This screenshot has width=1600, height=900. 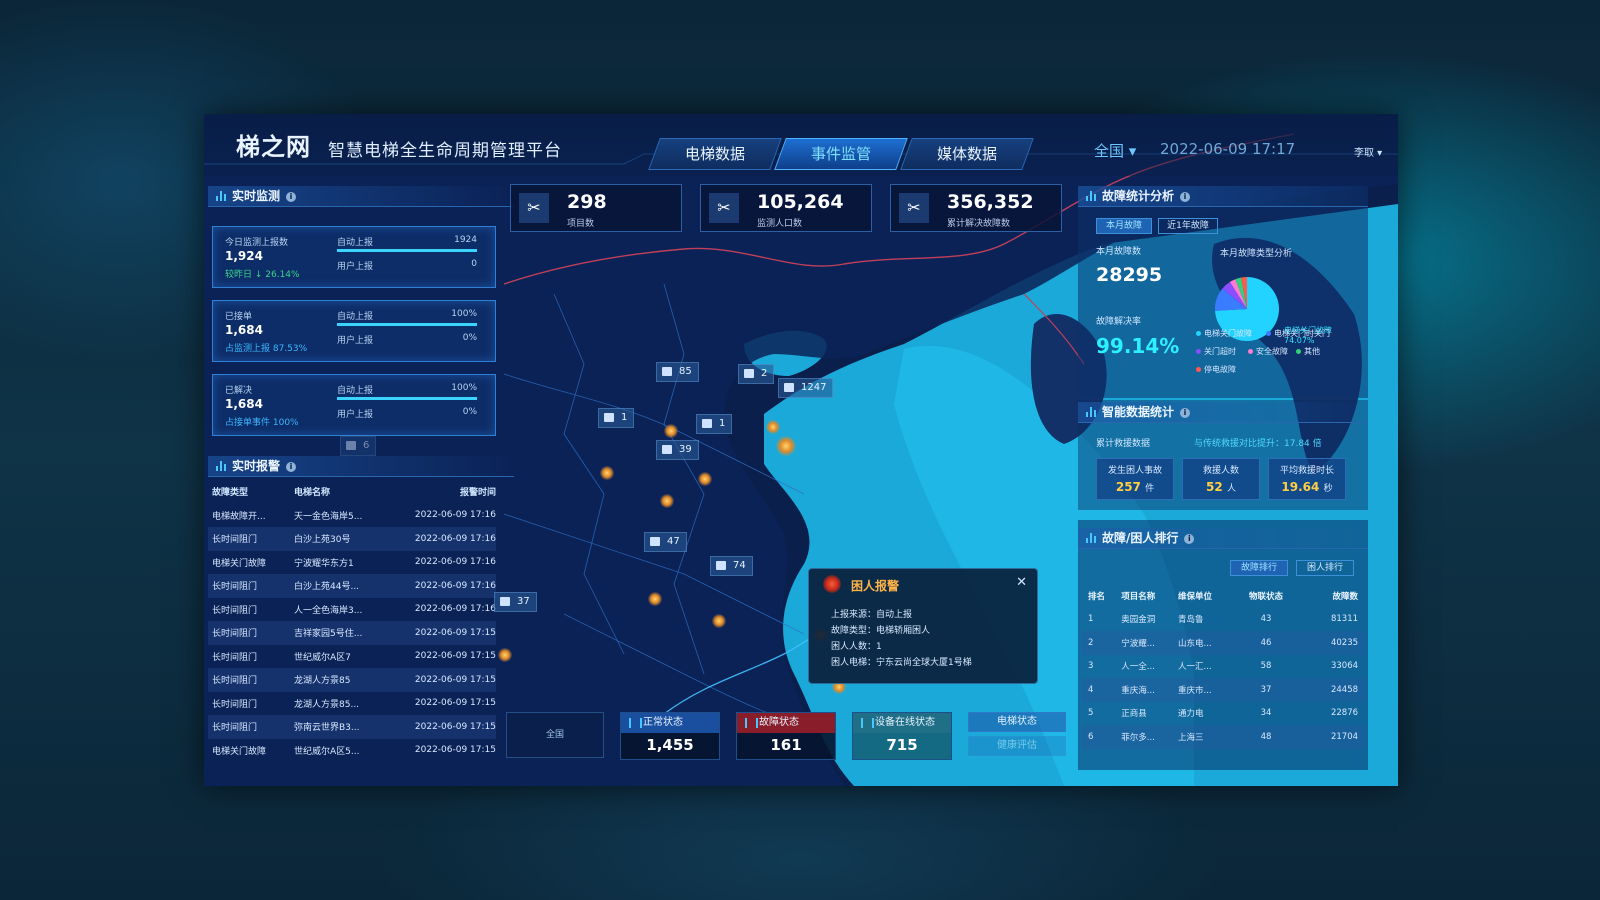 What do you see at coordinates (1224, 333) in the screenshot?
I see `pie-legend-item: 电梯关门故障` at bounding box center [1224, 333].